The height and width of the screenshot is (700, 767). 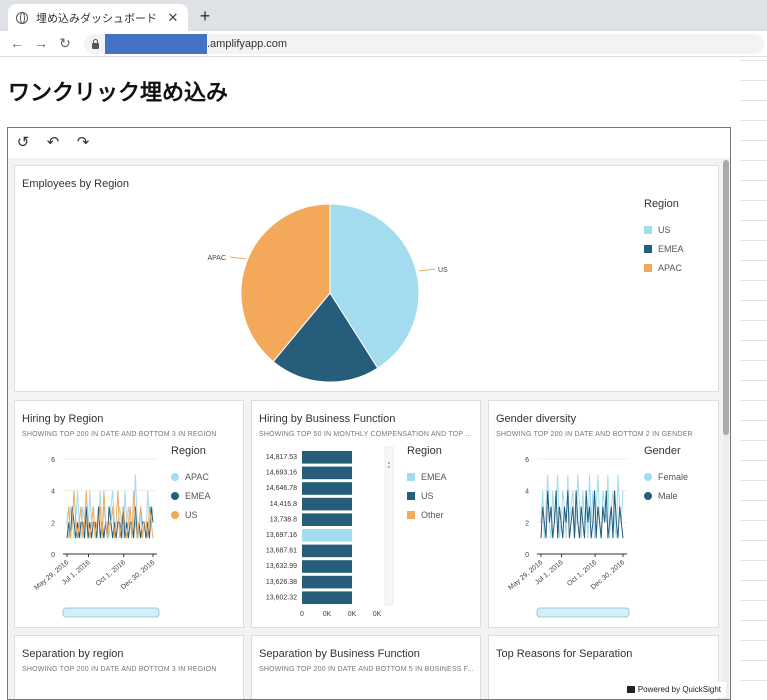 What do you see at coordinates (726, 297) in the screenshot?
I see `scrollbar-thumb` at bounding box center [726, 297].